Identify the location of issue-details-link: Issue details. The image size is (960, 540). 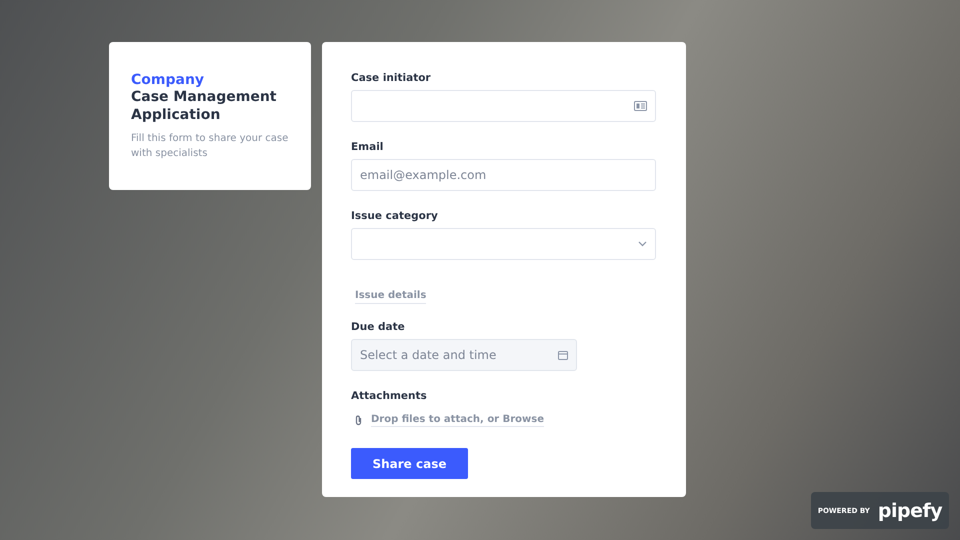
(390, 297).